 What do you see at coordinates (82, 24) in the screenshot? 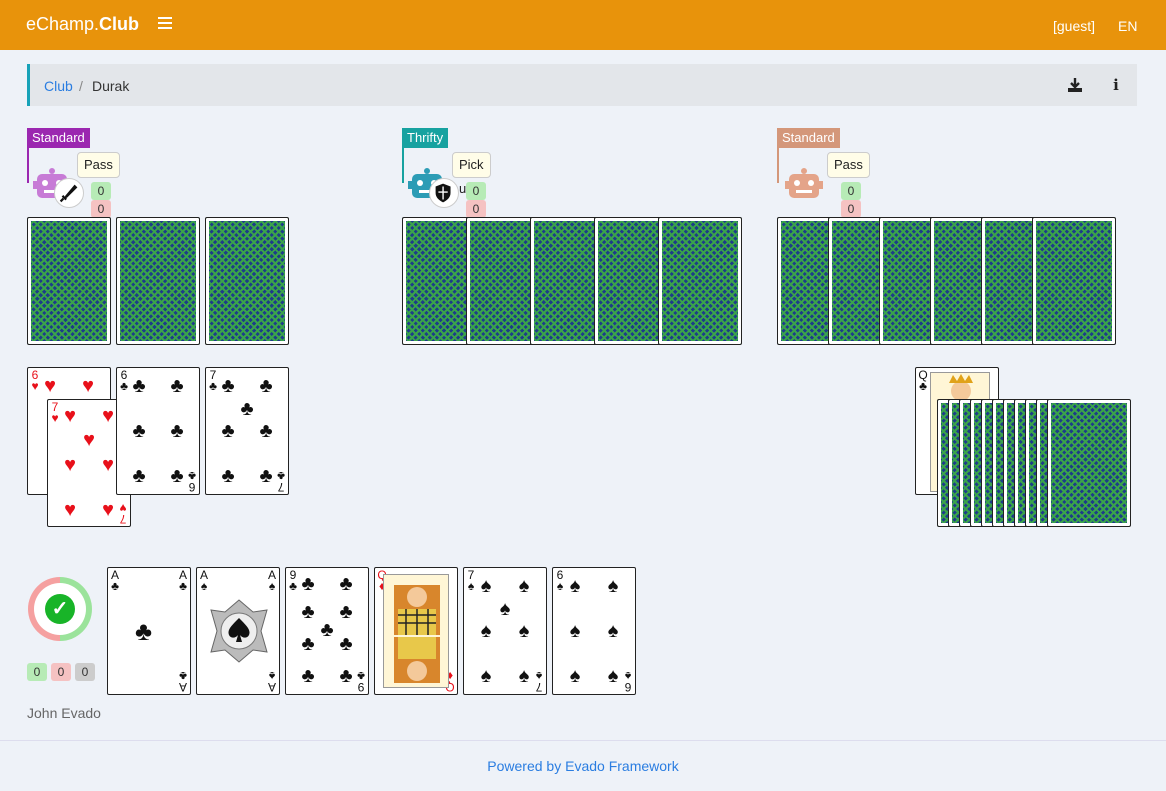
I see `brand-logo: eChamp.Club` at bounding box center [82, 24].